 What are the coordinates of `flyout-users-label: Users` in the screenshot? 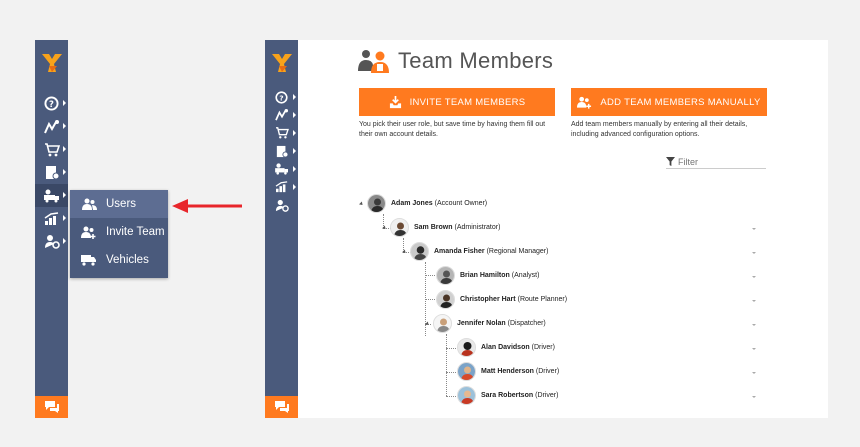 It's located at (121, 204).